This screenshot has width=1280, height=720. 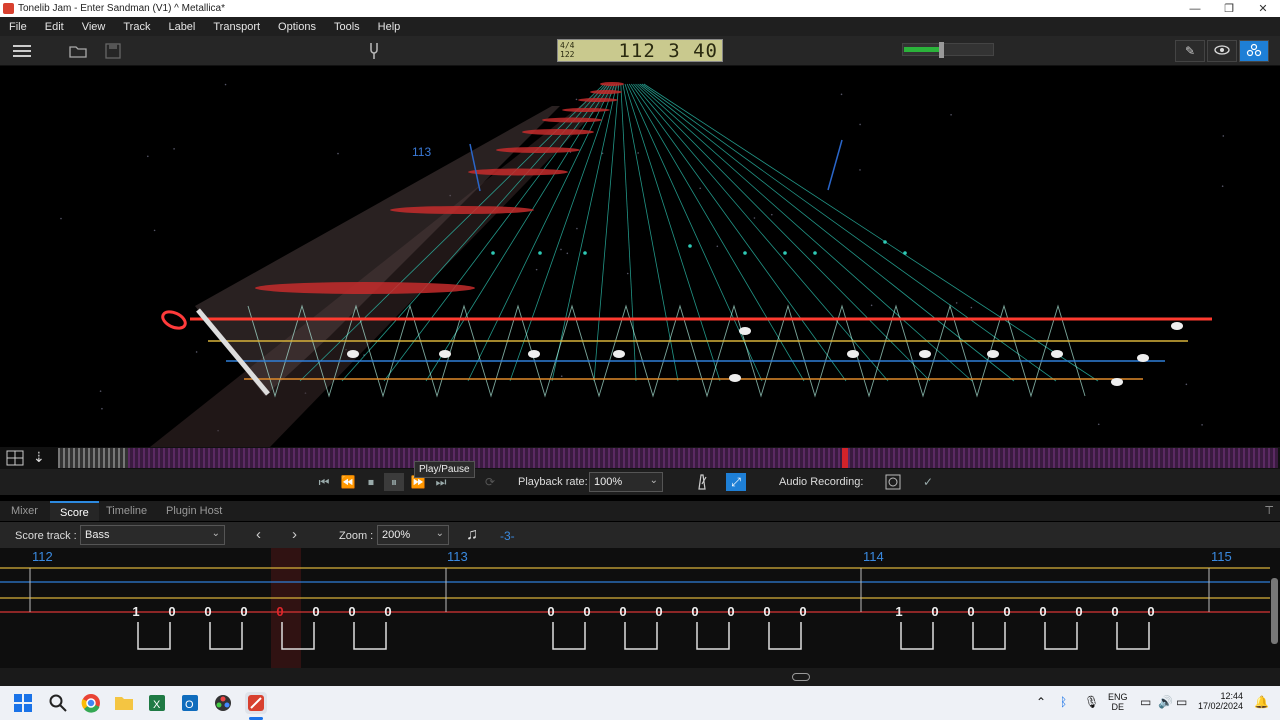 I want to click on battery-icon: ▭, so click(x=1181, y=702).